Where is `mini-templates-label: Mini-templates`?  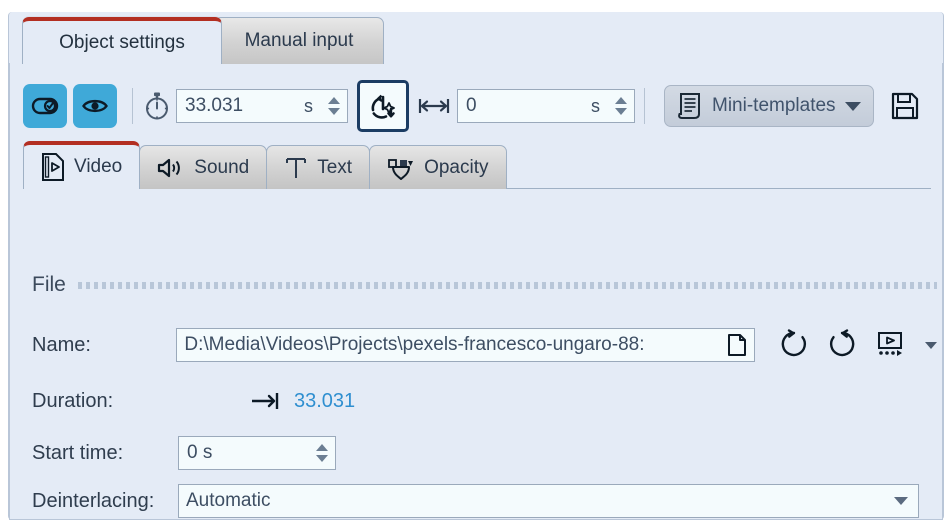 mini-templates-label: Mini-templates is located at coordinates (774, 105).